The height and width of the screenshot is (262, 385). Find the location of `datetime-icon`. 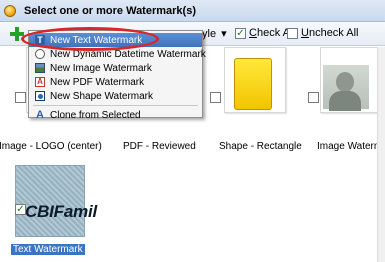

datetime-icon is located at coordinates (40, 54).